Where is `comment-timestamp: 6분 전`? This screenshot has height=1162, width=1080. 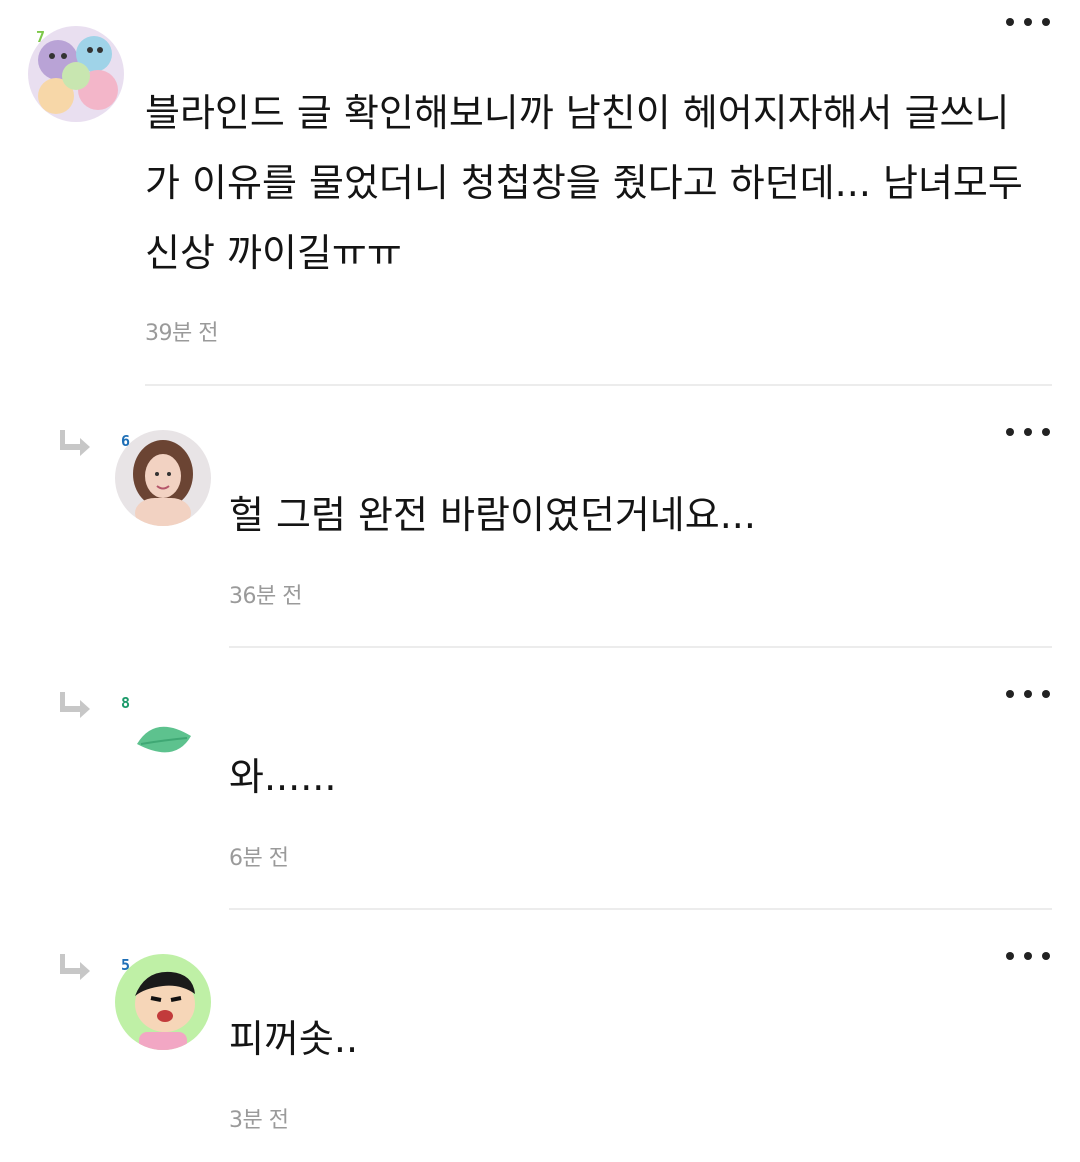
comment-timestamp: 6분 전 is located at coordinates (259, 858).